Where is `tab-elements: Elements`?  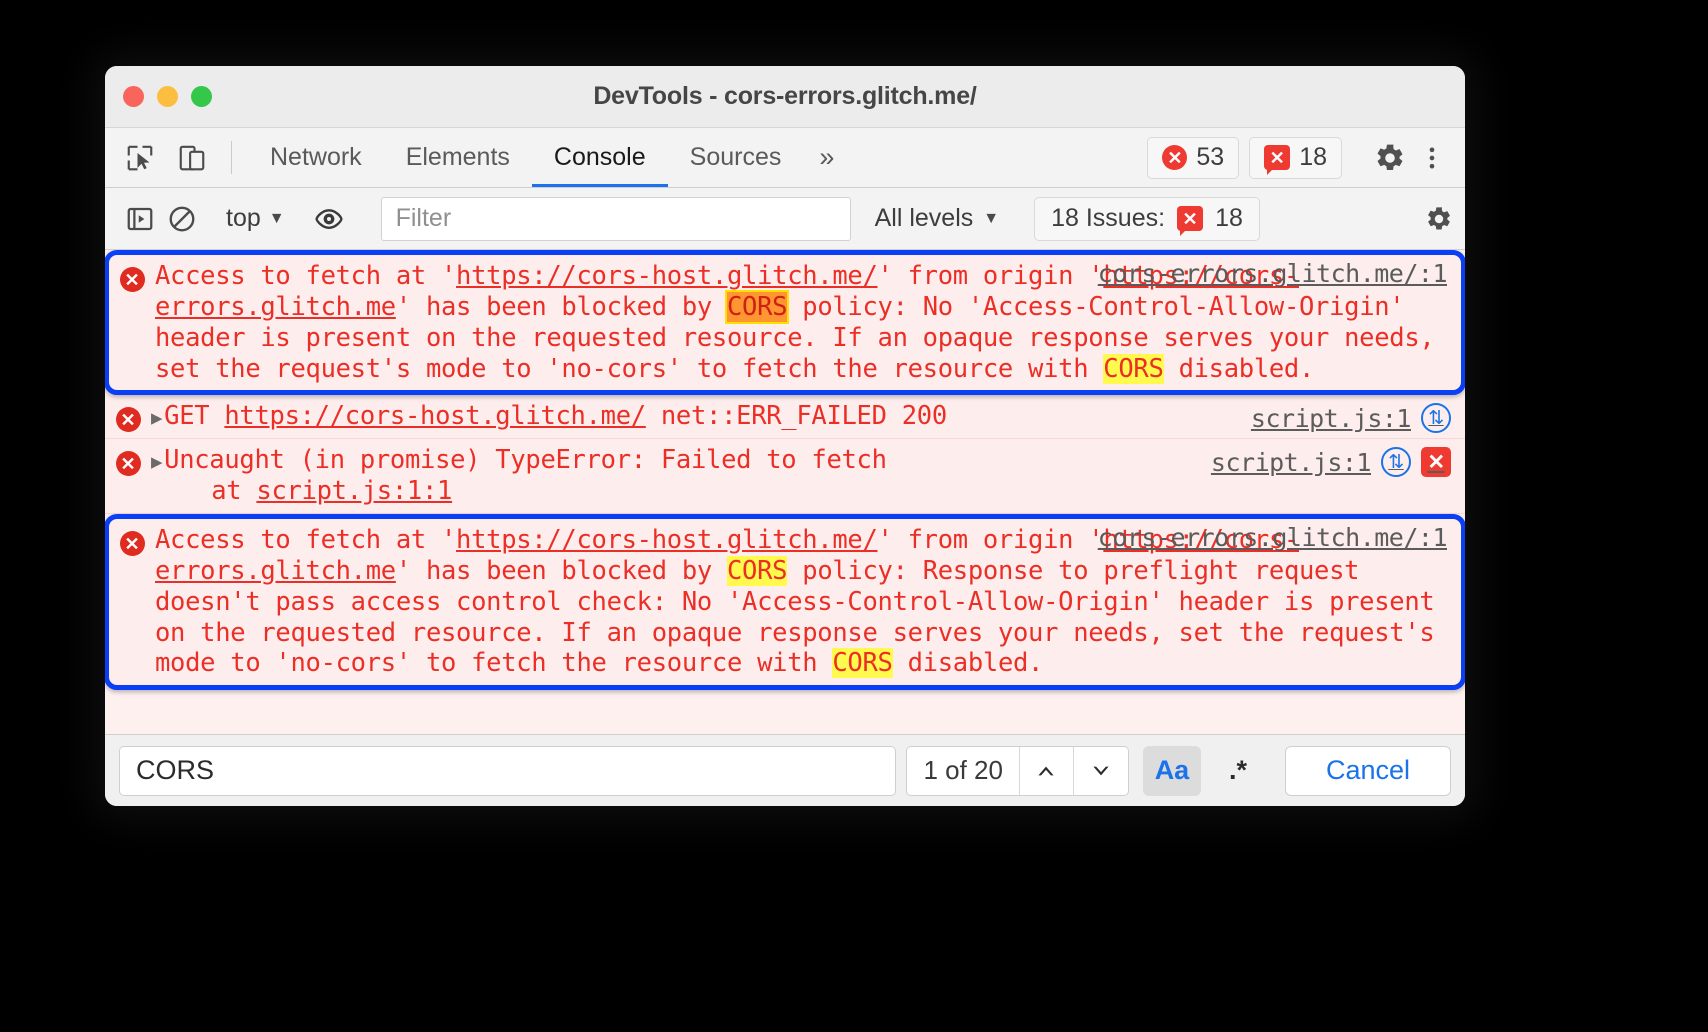 tab-elements: Elements is located at coordinates (458, 157).